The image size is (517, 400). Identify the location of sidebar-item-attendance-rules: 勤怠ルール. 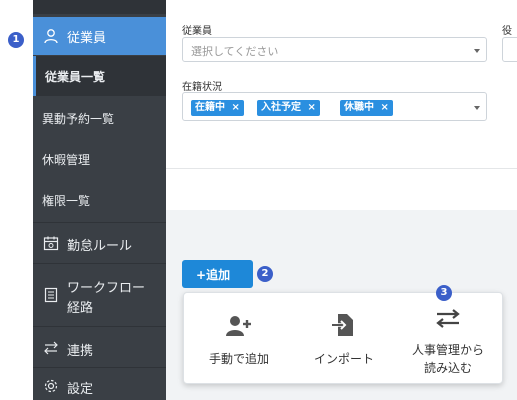
(99, 242).